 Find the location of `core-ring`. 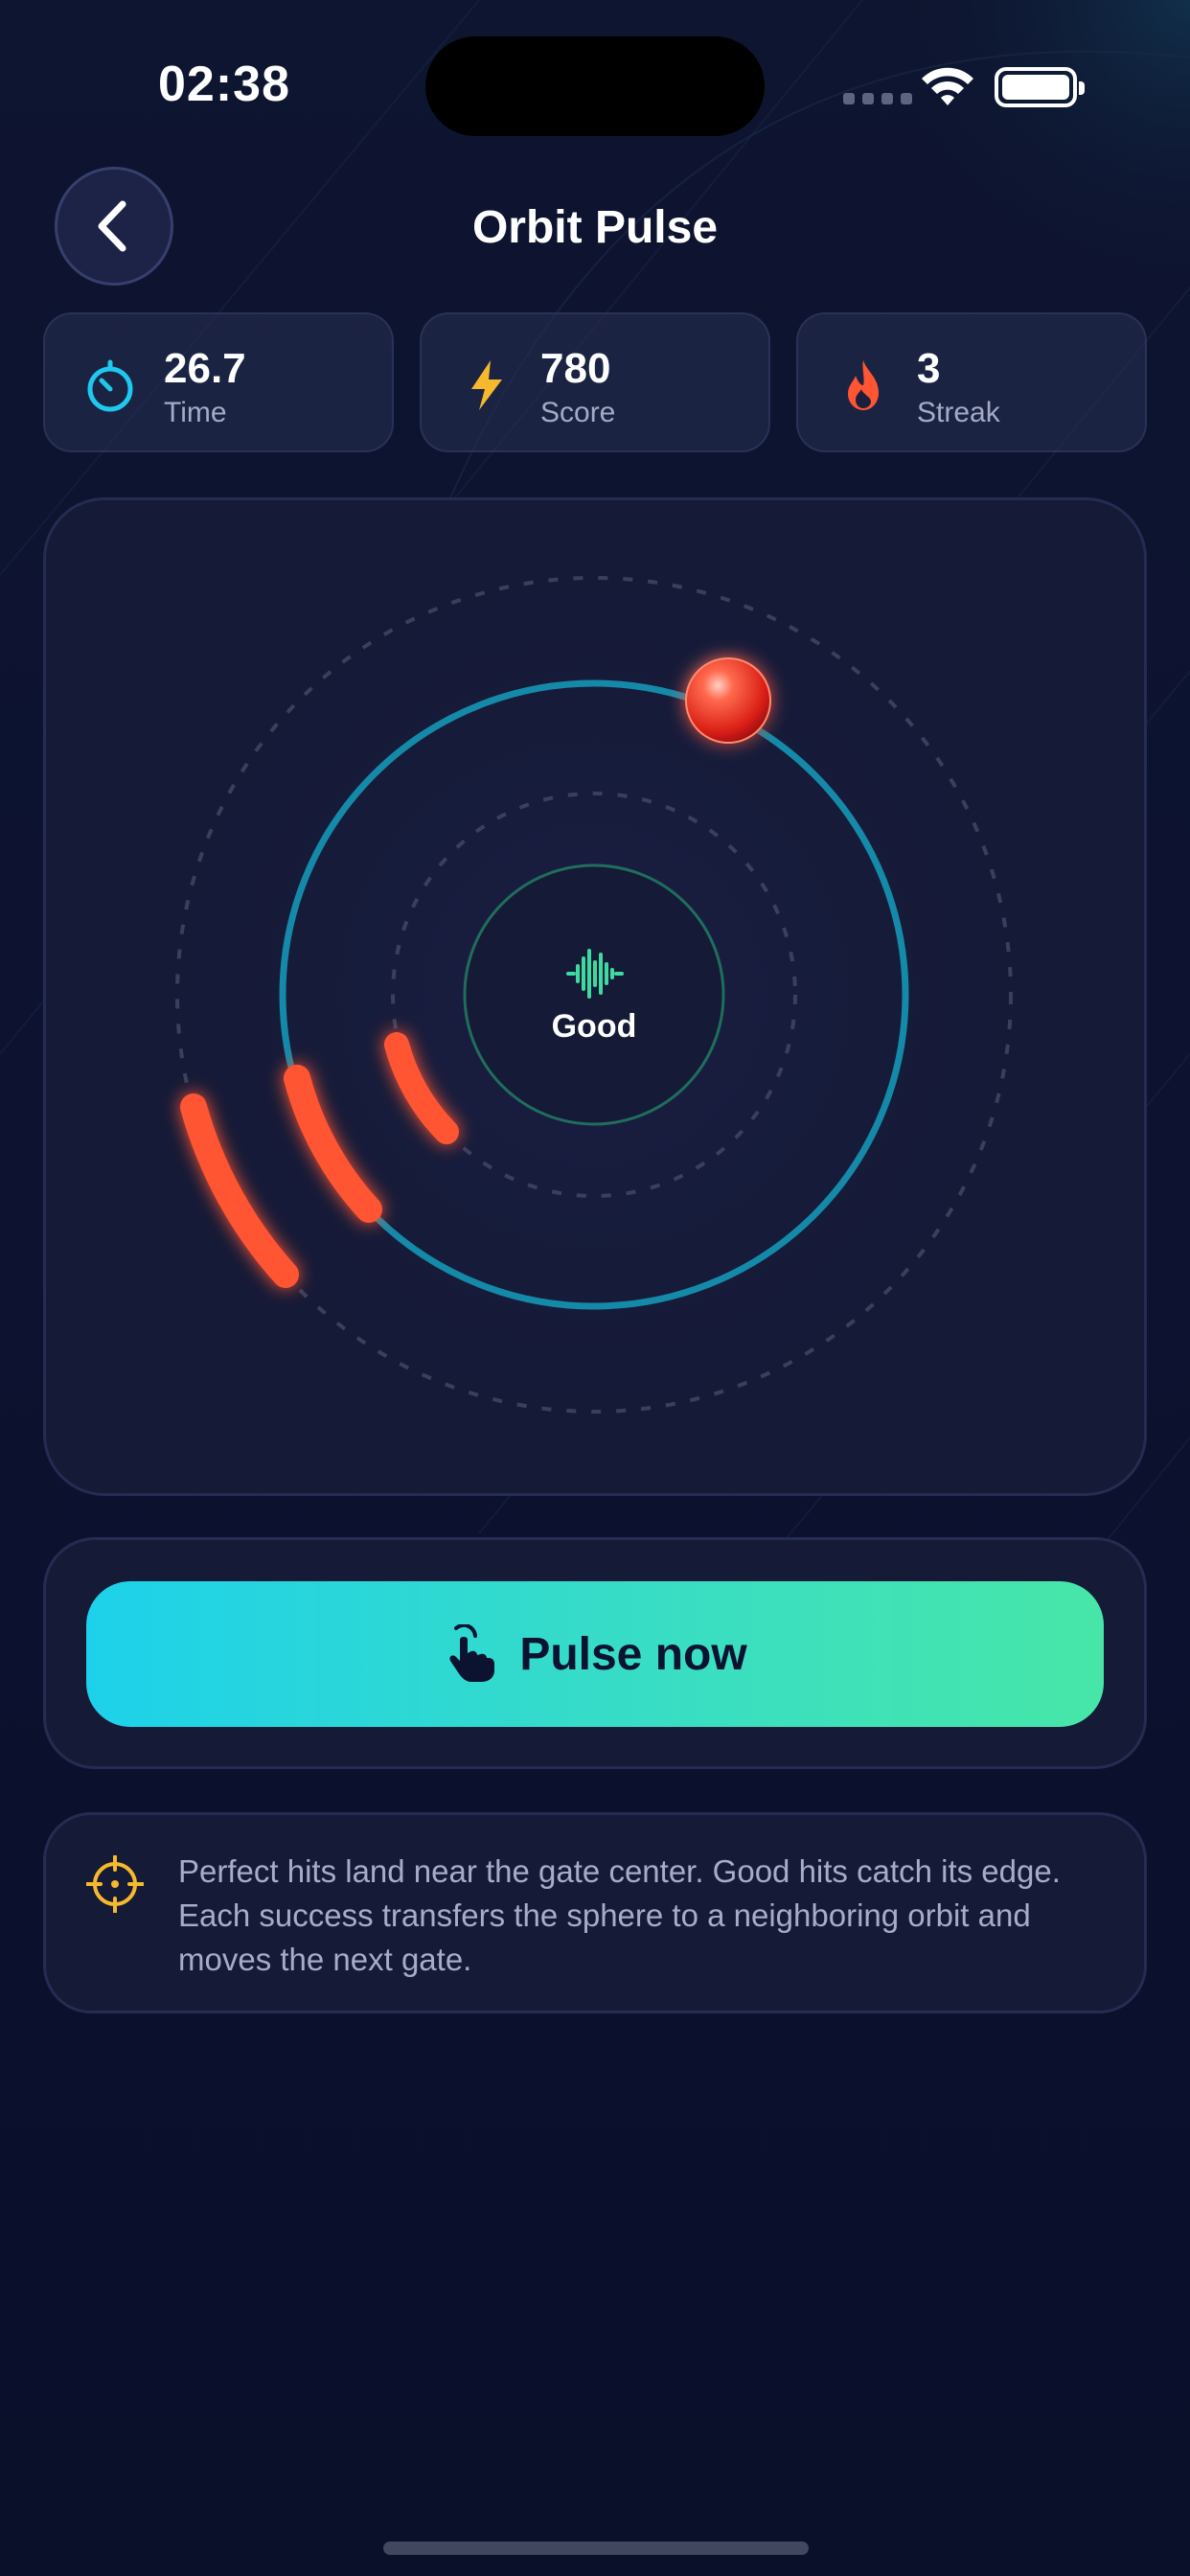

core-ring is located at coordinates (594, 994).